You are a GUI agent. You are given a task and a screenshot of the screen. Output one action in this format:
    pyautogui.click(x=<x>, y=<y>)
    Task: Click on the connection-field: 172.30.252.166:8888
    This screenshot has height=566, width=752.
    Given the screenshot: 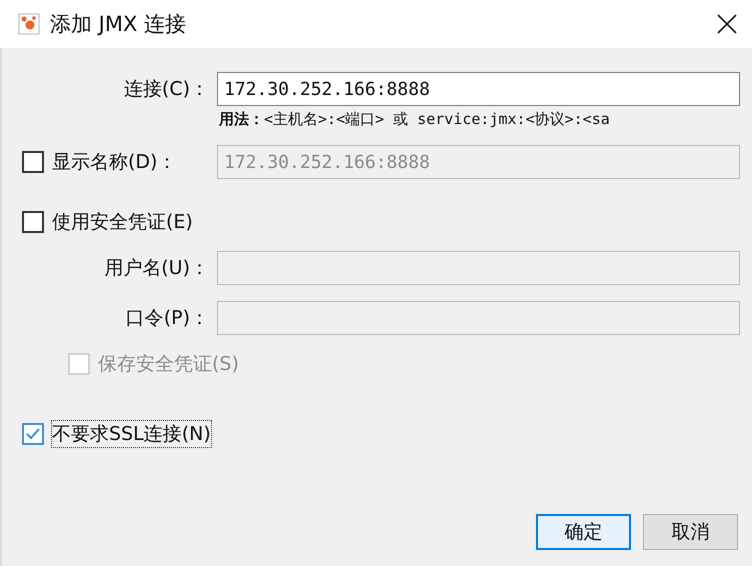 What is the action you would take?
    pyautogui.click(x=478, y=89)
    